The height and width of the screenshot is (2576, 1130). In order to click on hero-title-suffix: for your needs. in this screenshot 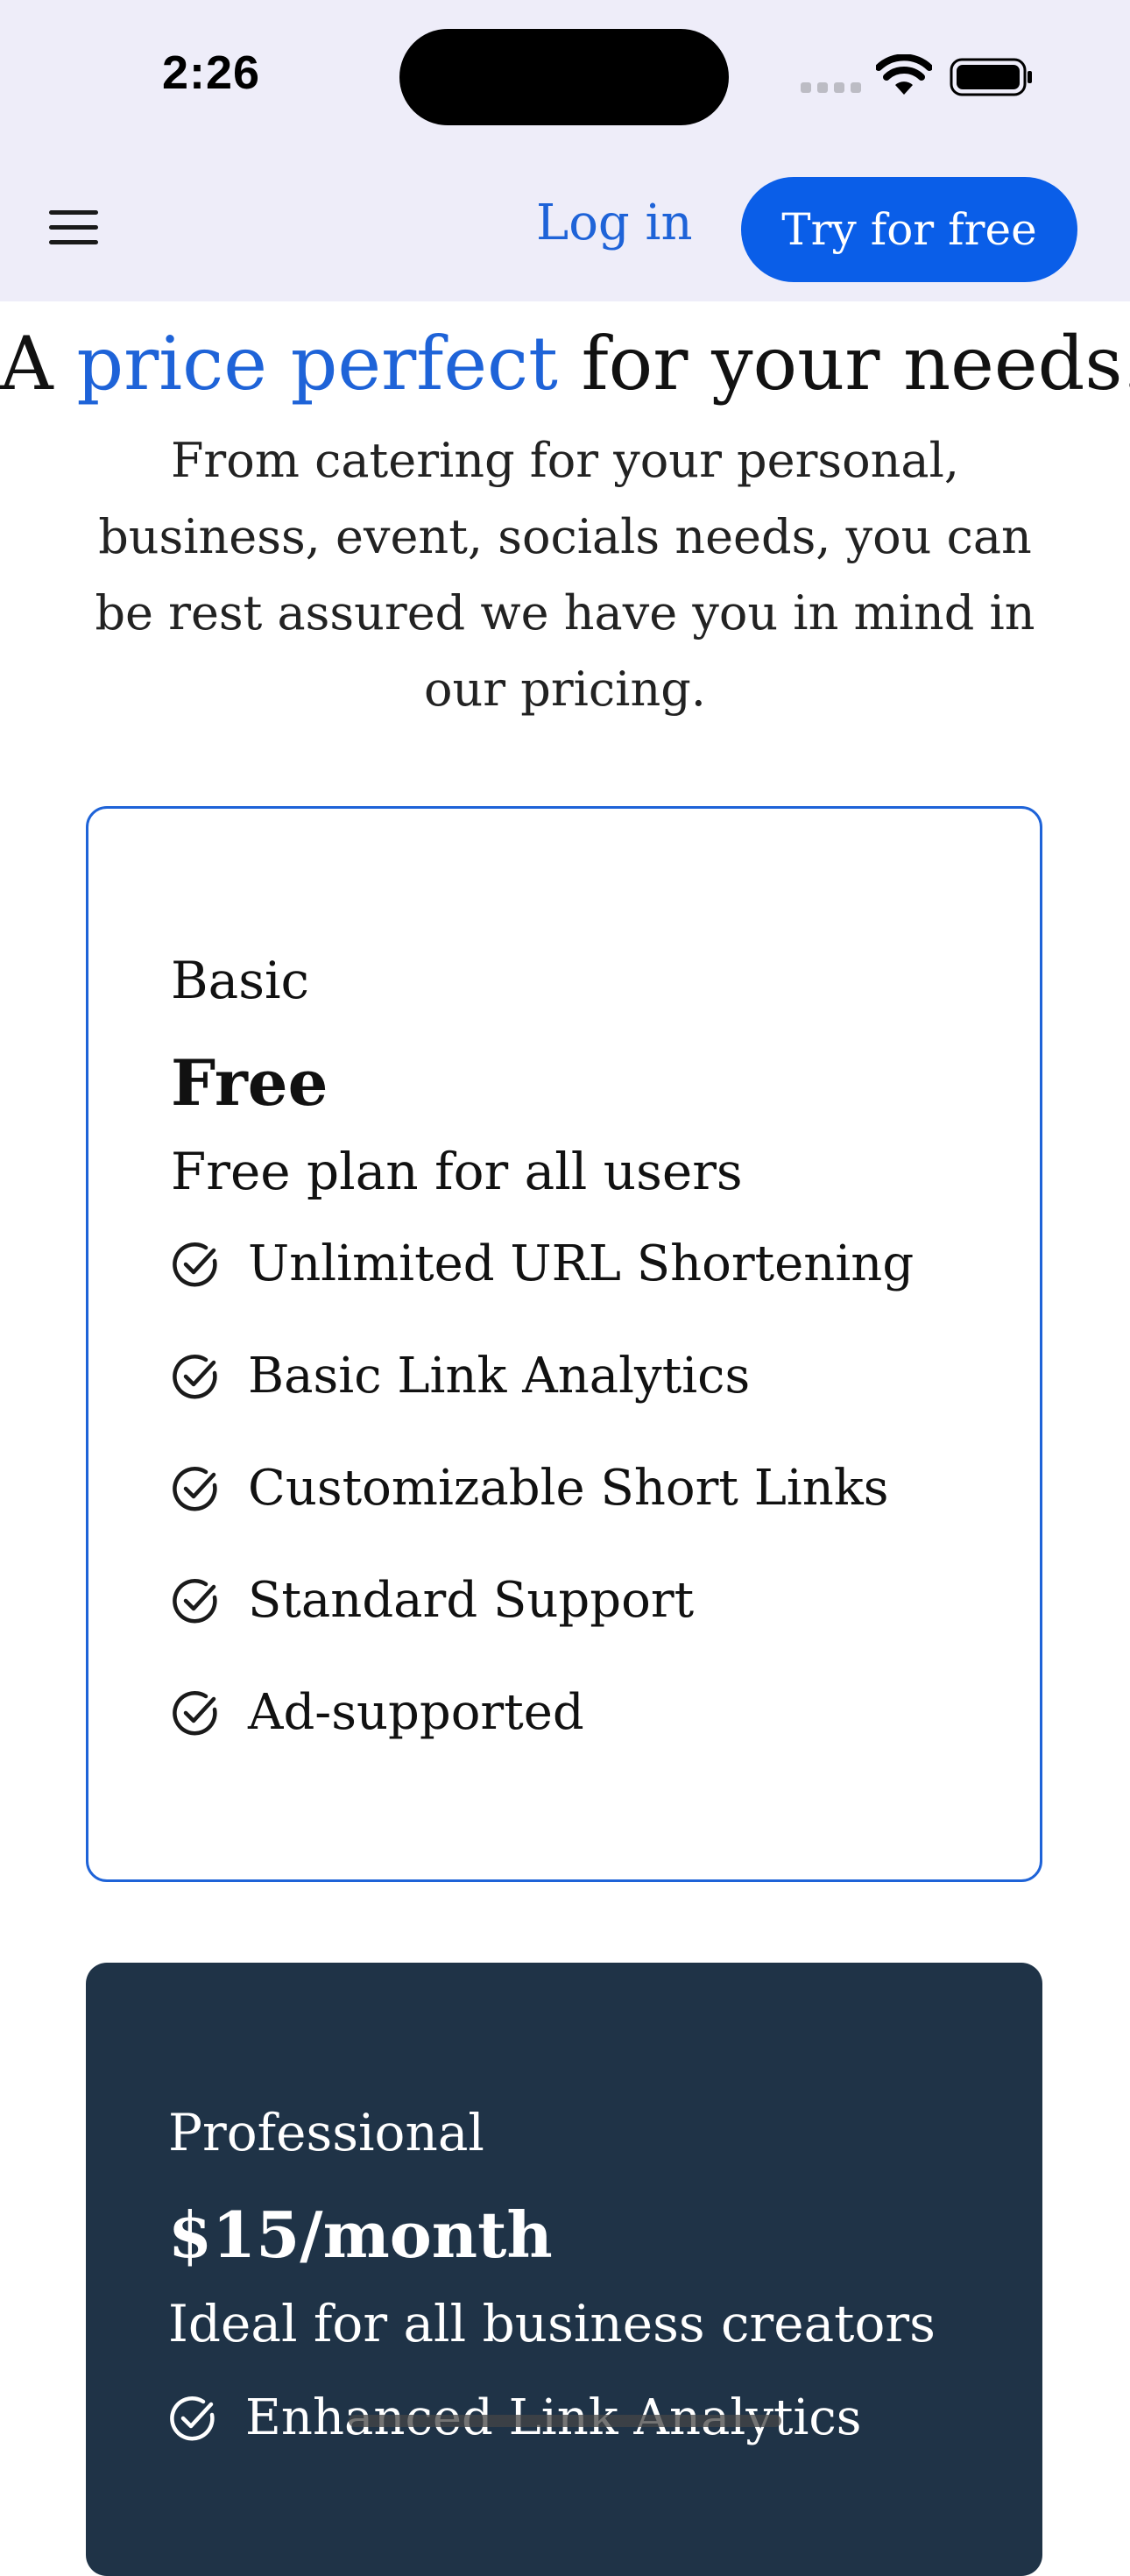, I will do `click(843, 364)`.